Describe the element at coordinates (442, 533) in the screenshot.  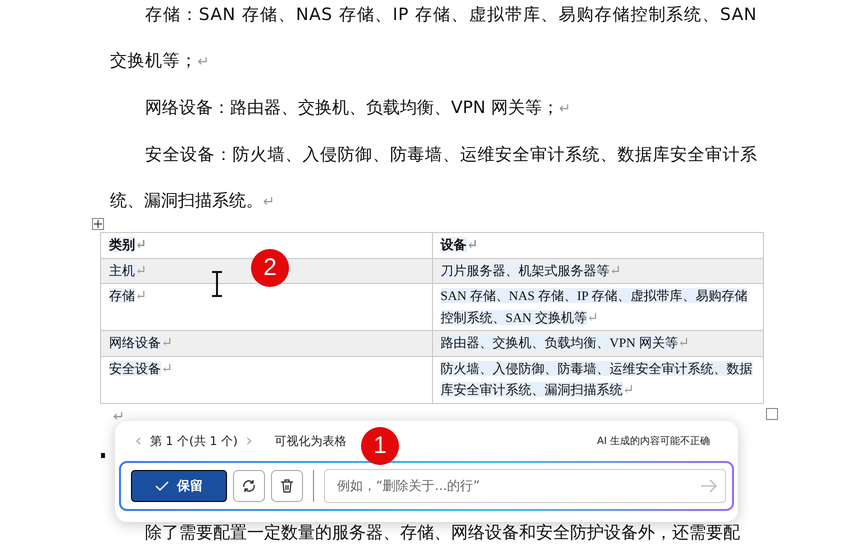
I see `body-paragraph: 除了需要配置一定数量的服务器、存储、网络设备和安全防护设备外，还需要配` at that location.